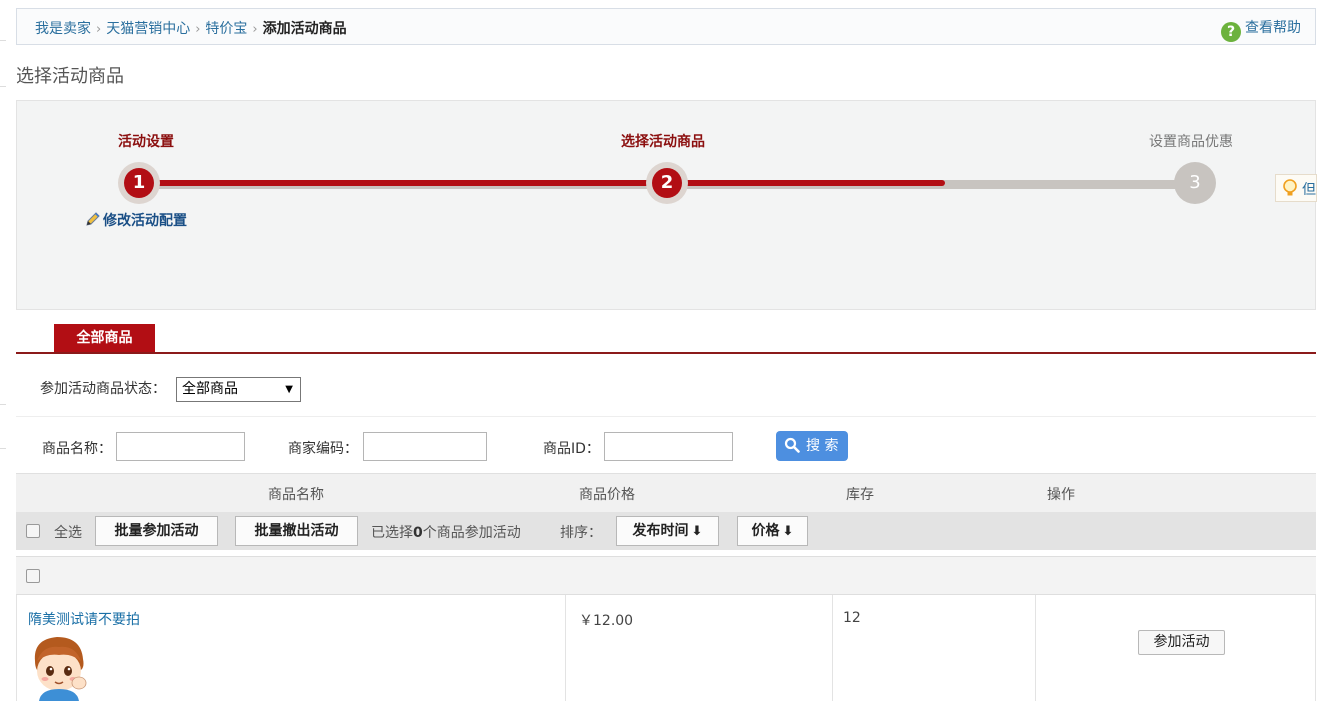 Image resolution: width=1318 pixels, height=701 pixels. I want to click on tip-box: 但, so click(1296, 188).